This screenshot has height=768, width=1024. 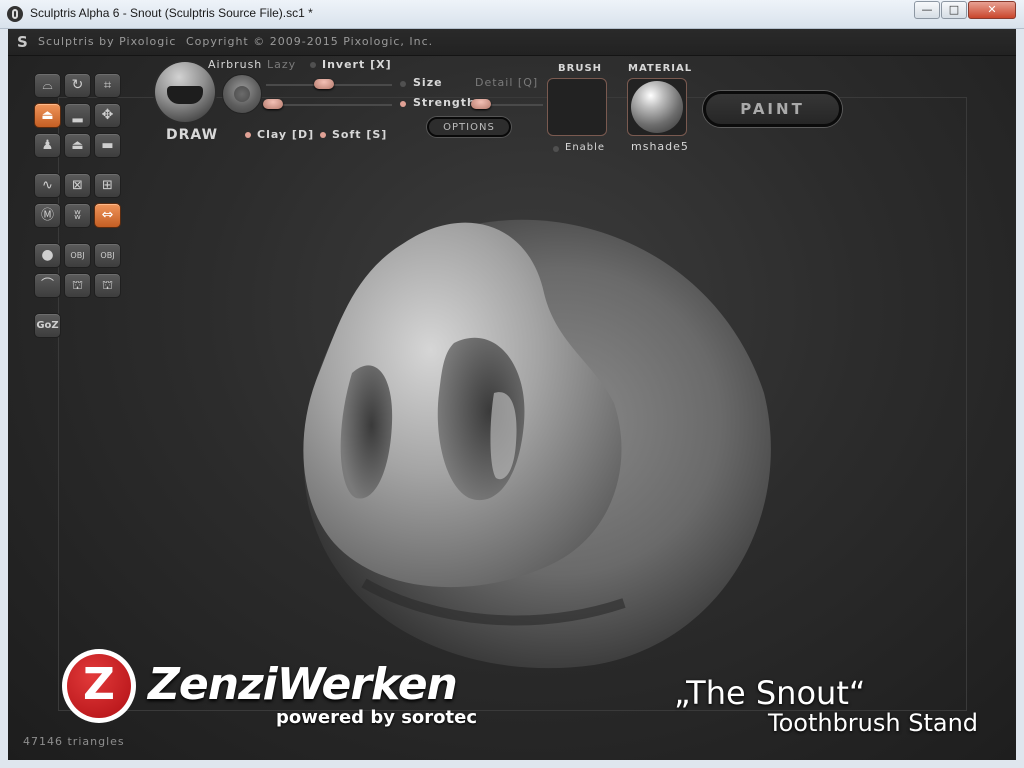 What do you see at coordinates (927, 10) in the screenshot?
I see `minimize-button: —` at bounding box center [927, 10].